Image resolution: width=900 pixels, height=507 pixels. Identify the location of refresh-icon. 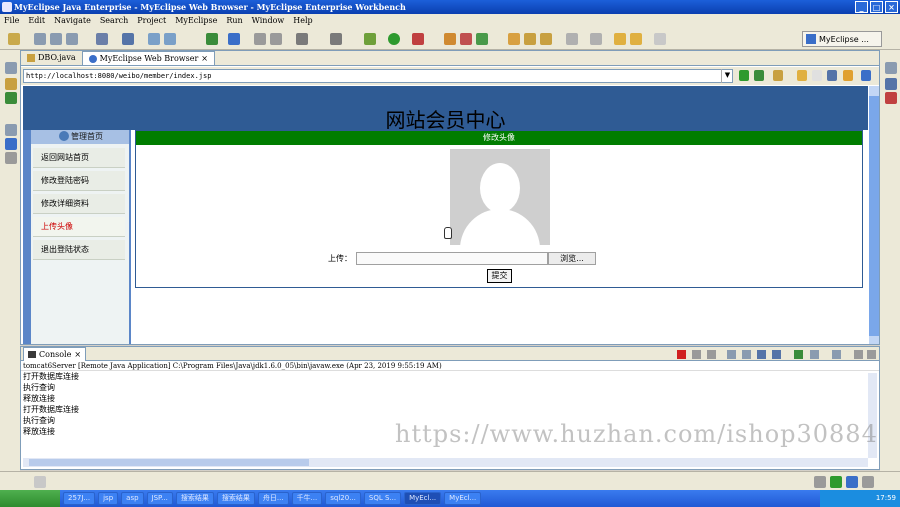
(759, 75).